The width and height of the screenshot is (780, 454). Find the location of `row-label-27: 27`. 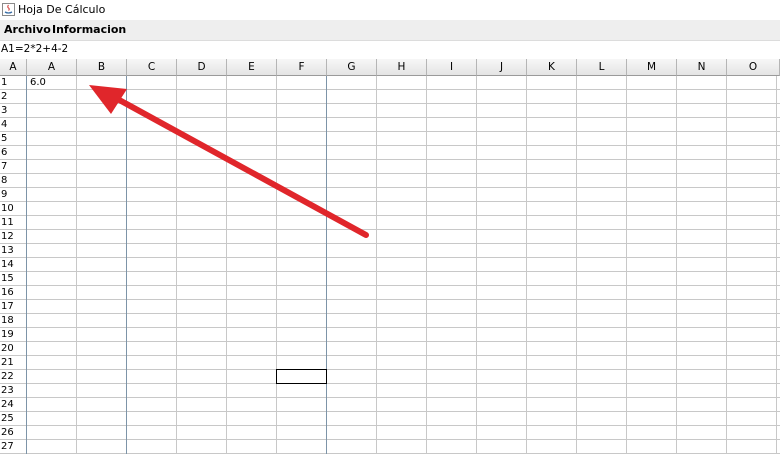

row-label-27: 27 is located at coordinates (7, 446).